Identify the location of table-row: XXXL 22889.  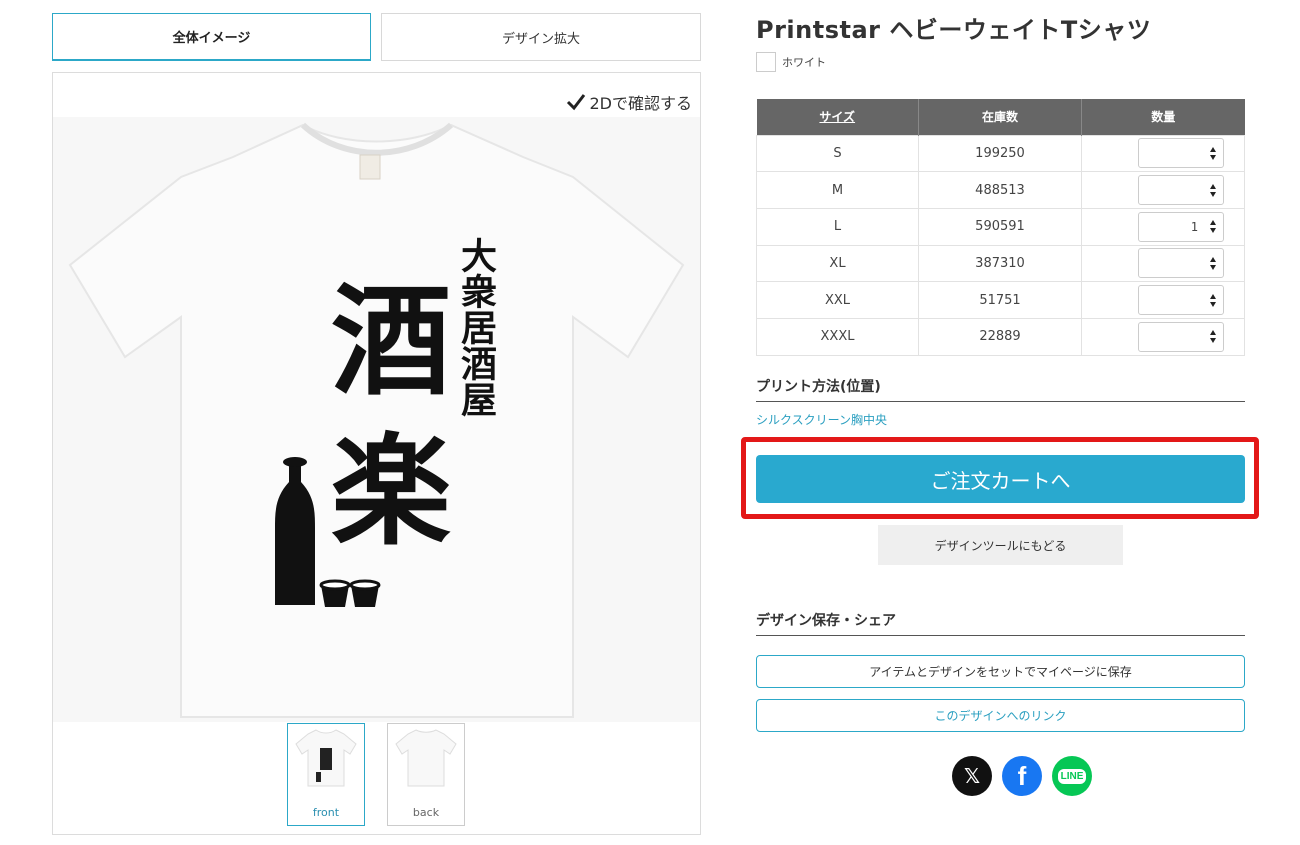
(1000, 336).